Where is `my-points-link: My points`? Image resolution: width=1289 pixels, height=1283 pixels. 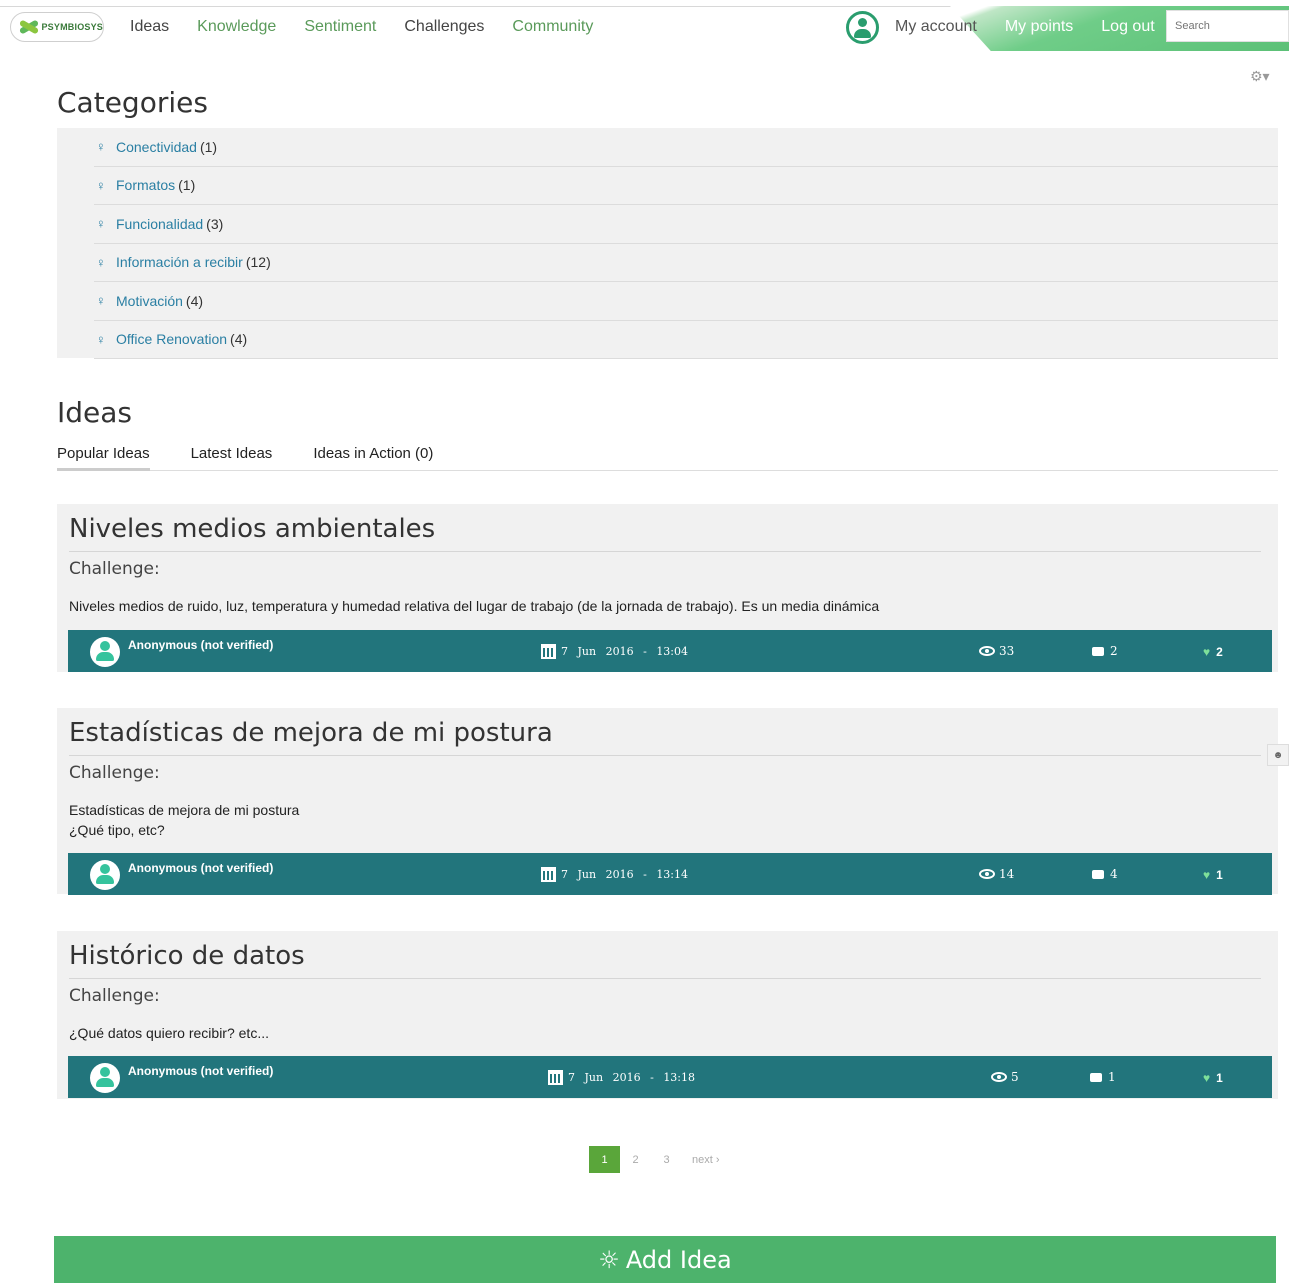 my-points-link: My points is located at coordinates (1039, 27).